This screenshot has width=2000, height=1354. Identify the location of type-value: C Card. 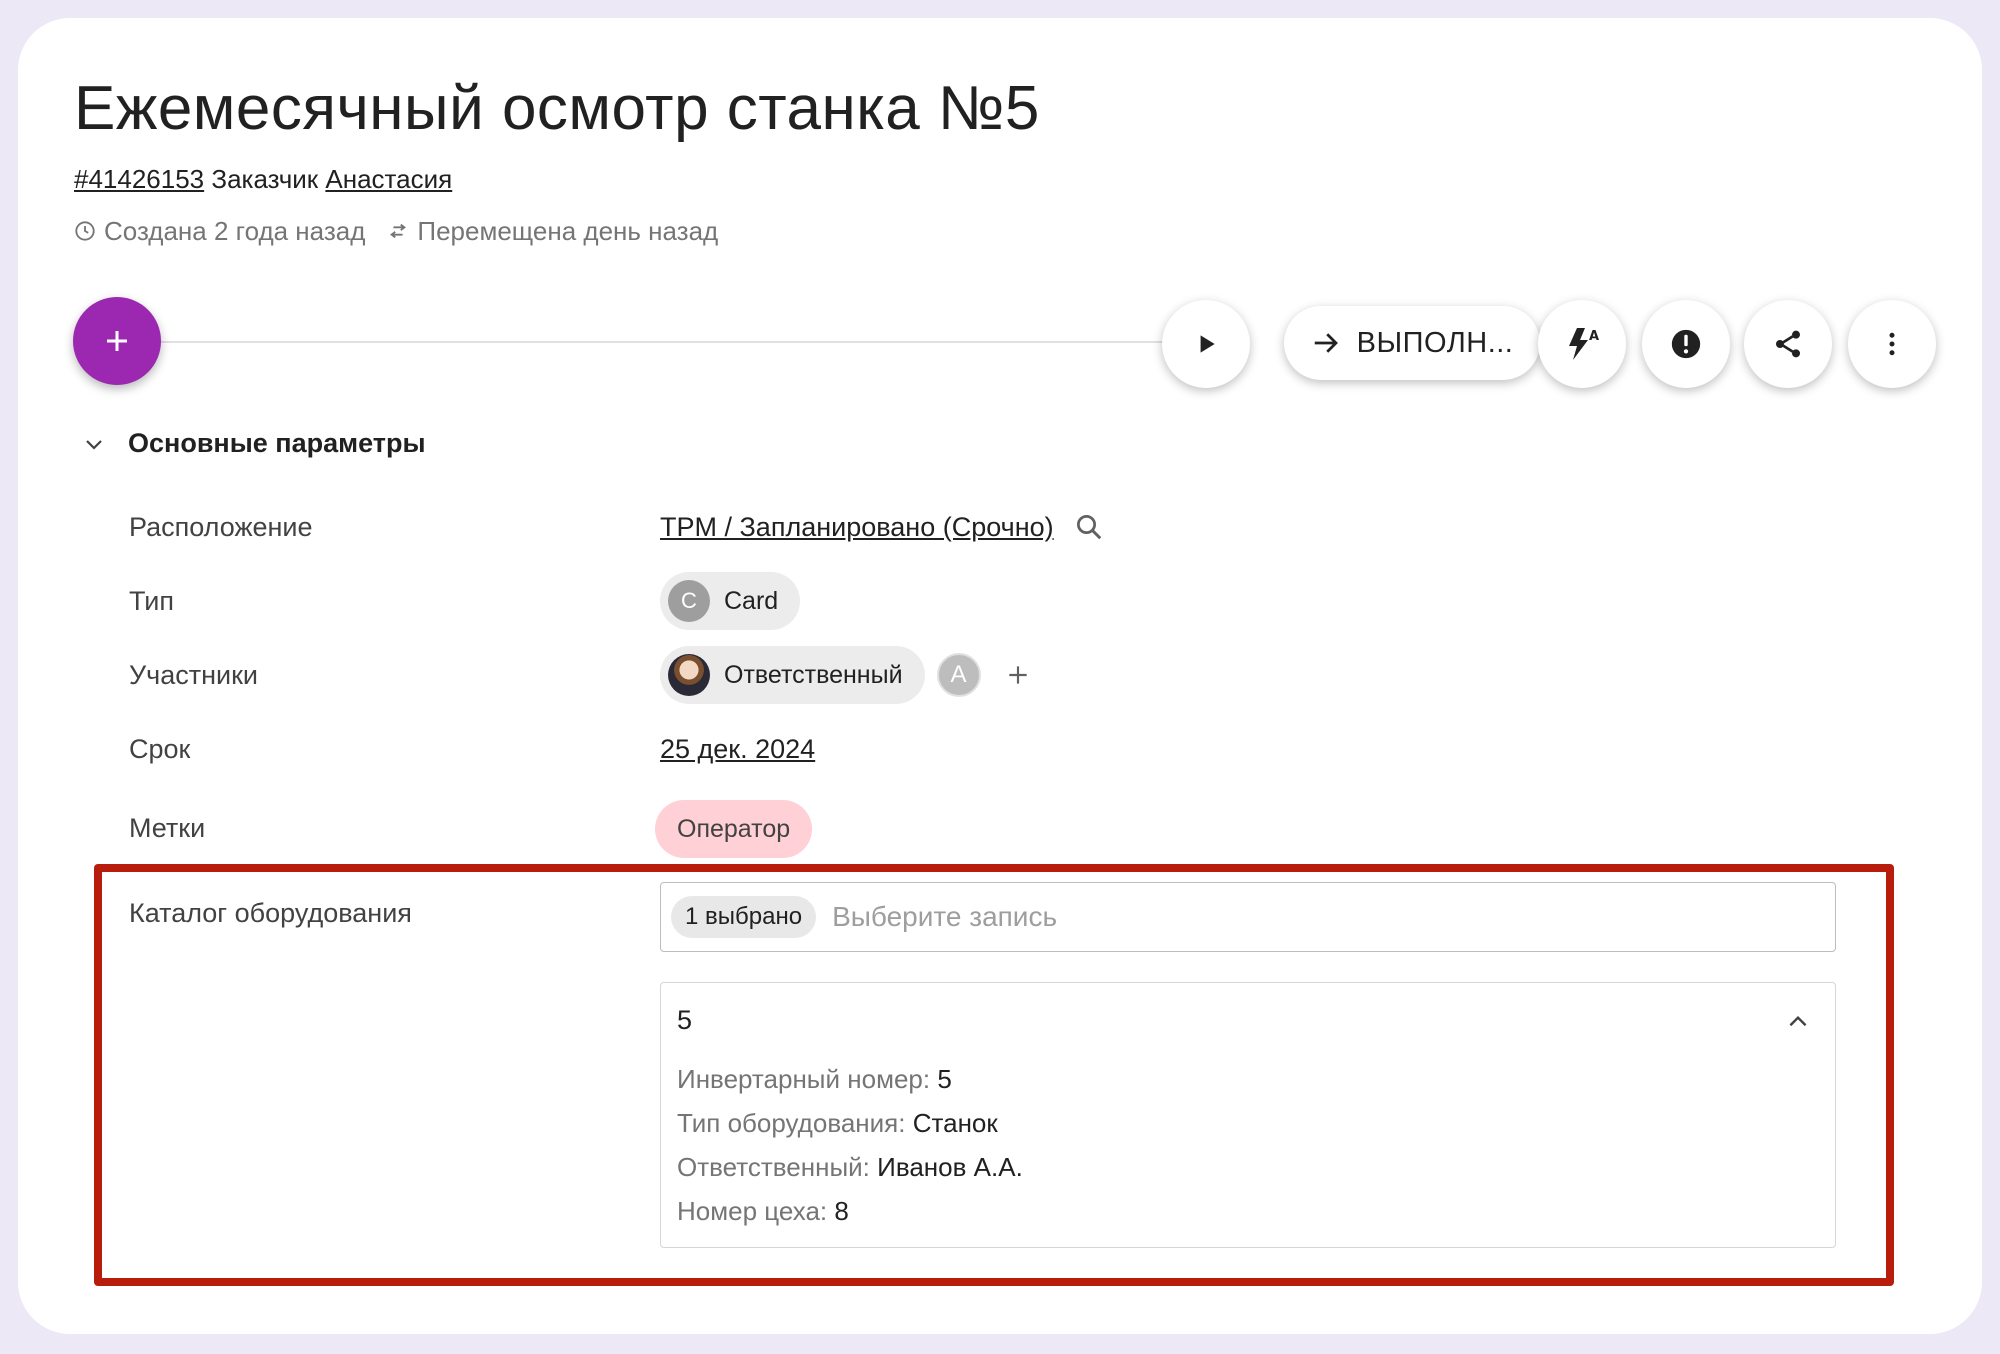
(730, 601).